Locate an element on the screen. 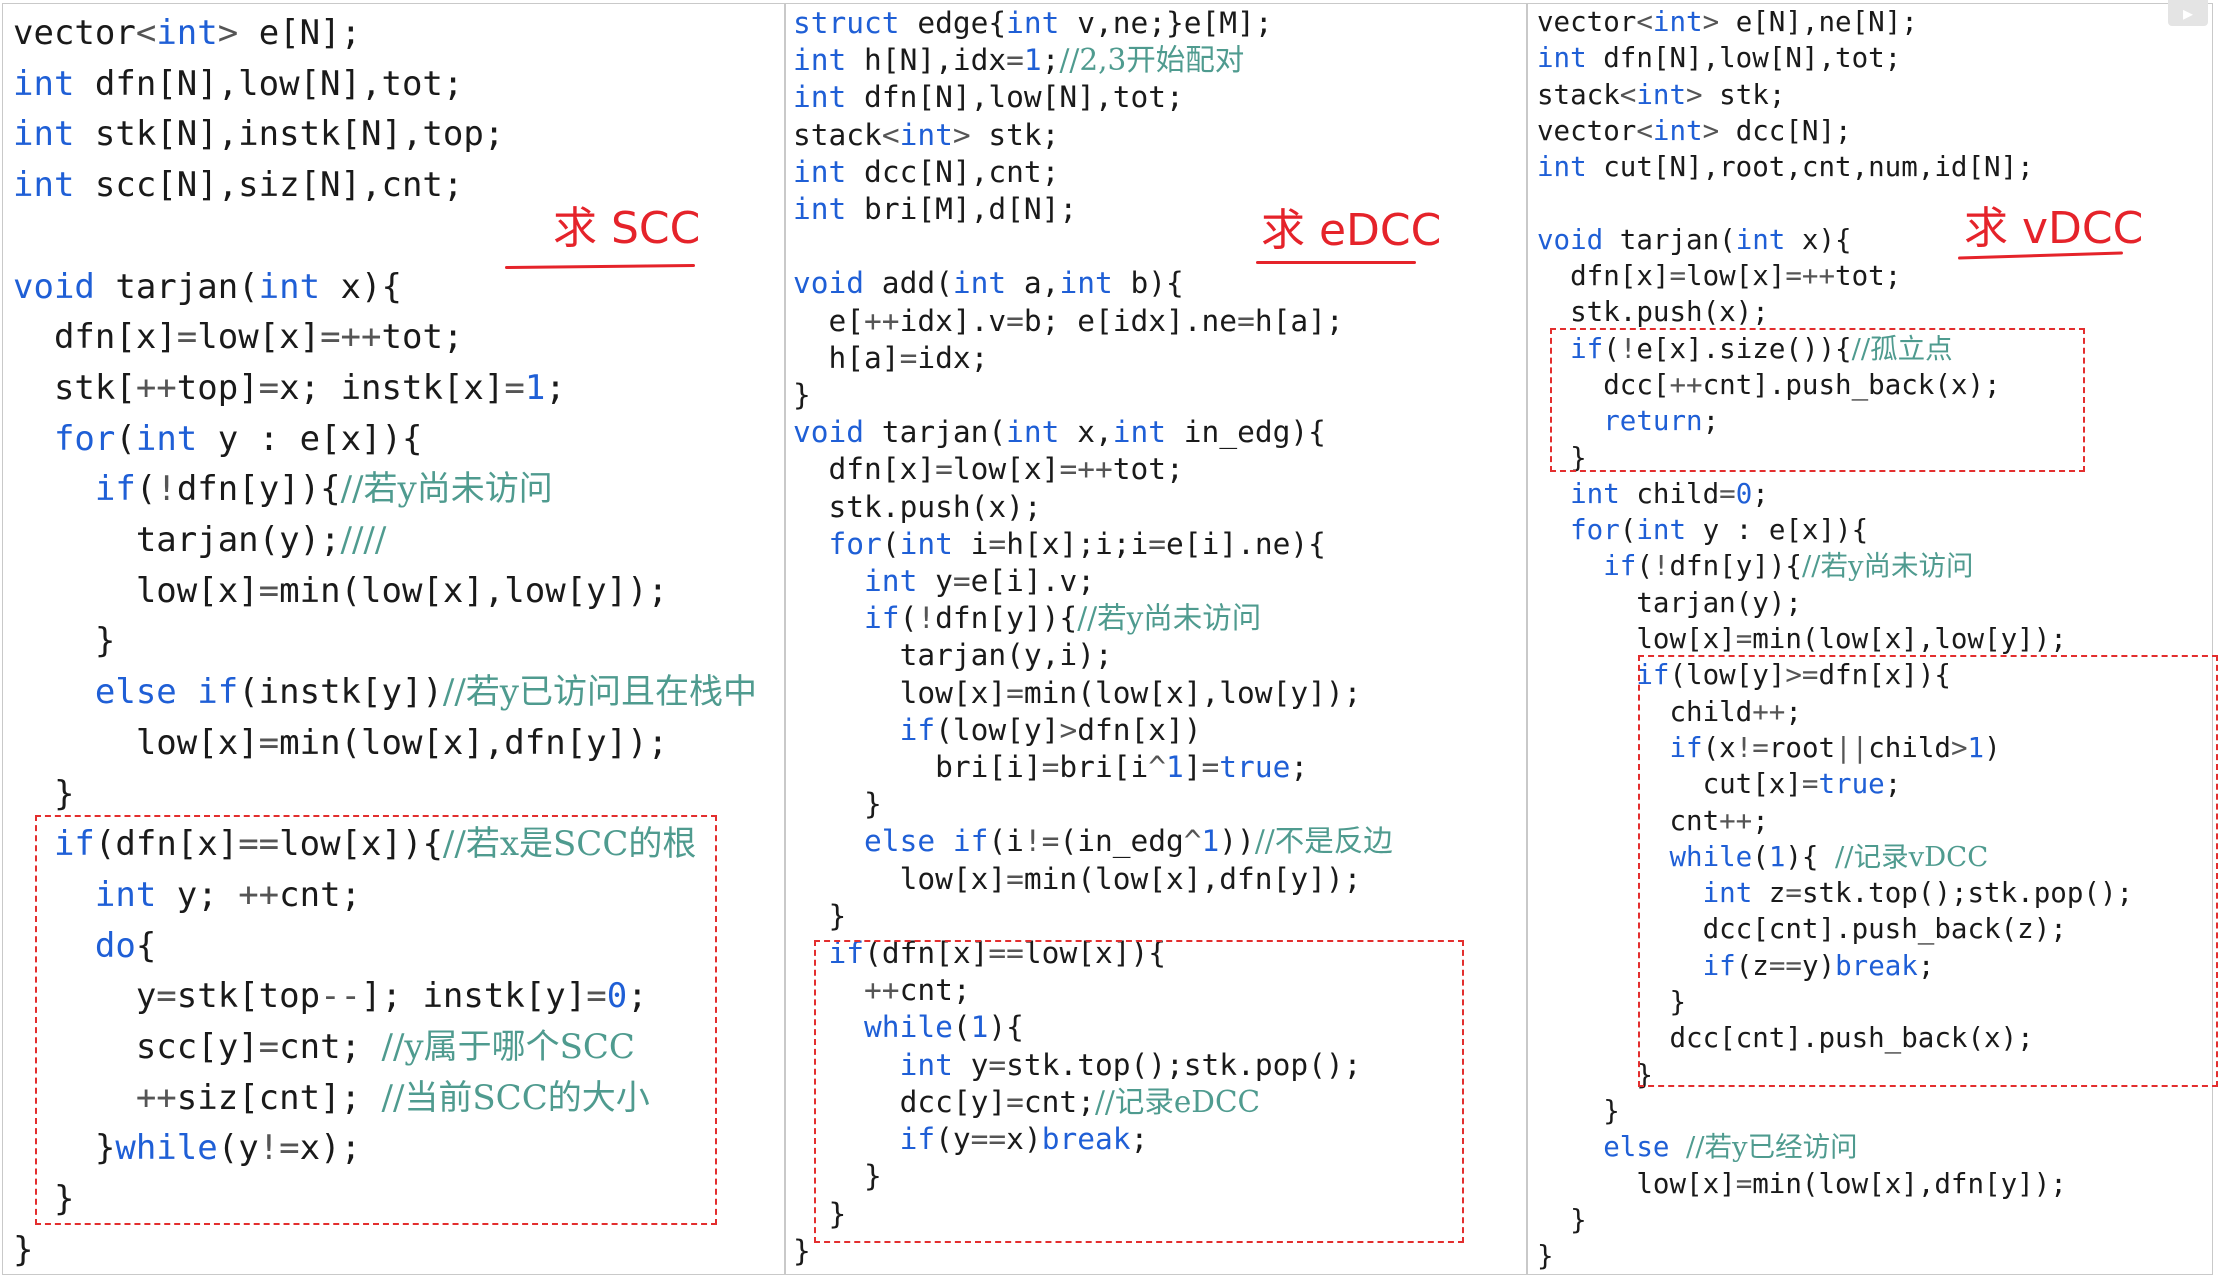 This screenshot has height=1279, width=2219. code-token: x){ is located at coordinates (1818, 239).